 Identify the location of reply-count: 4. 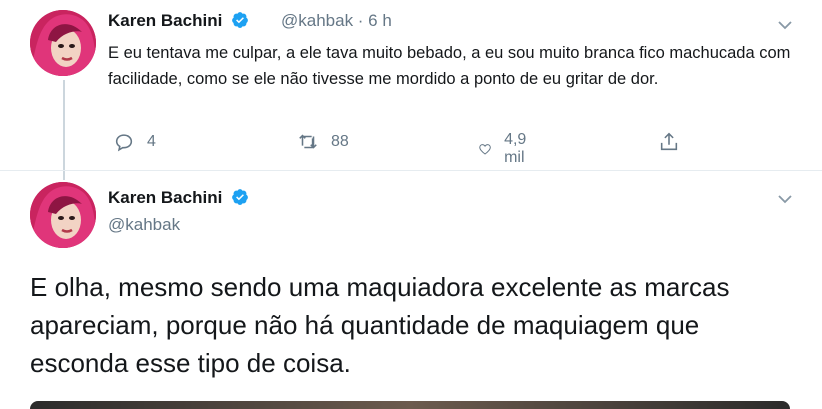
(151, 141).